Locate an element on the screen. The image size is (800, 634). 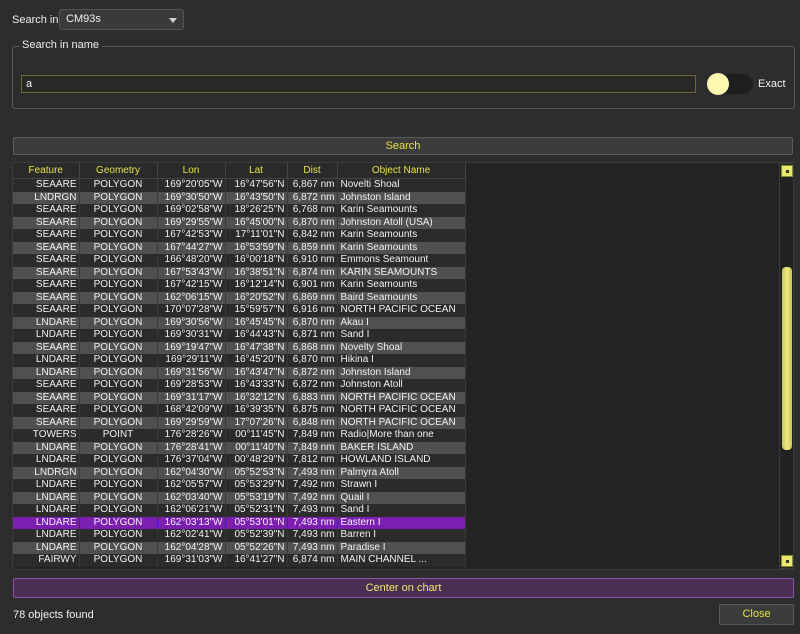
scroll-down-icon is located at coordinates (787, 561).